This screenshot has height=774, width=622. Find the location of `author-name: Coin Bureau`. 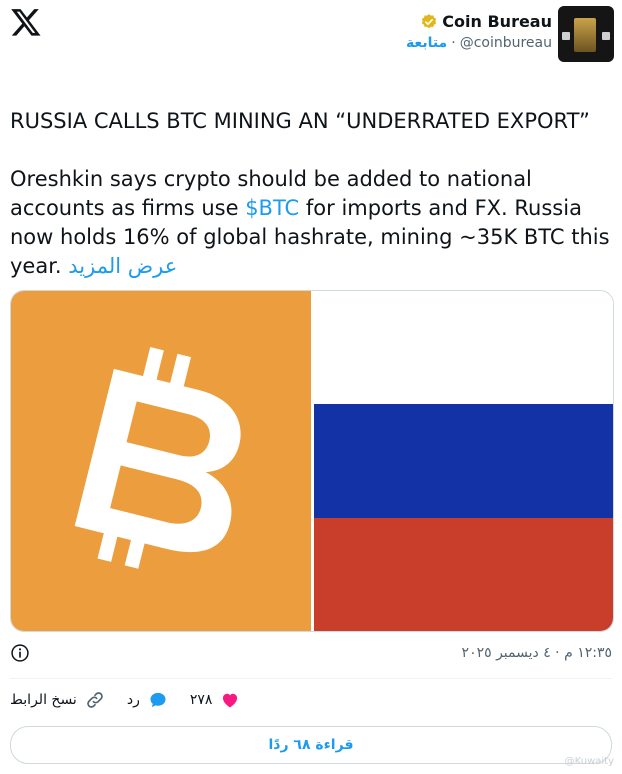

author-name: Coin Bureau is located at coordinates (497, 21).